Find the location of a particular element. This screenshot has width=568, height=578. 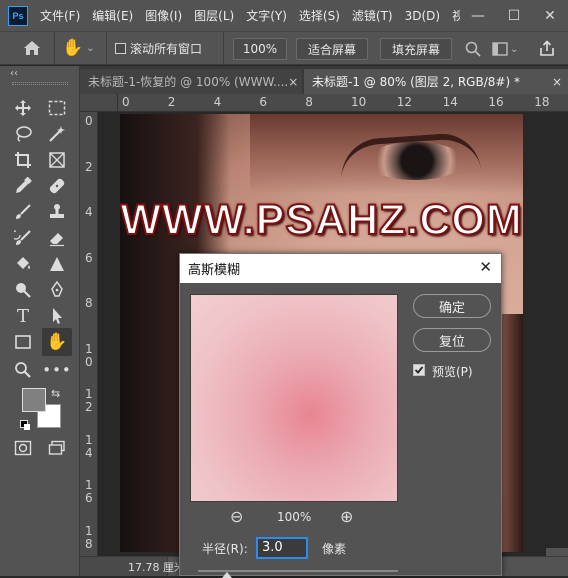

menu-select: 选择(S) is located at coordinates (319, 15).